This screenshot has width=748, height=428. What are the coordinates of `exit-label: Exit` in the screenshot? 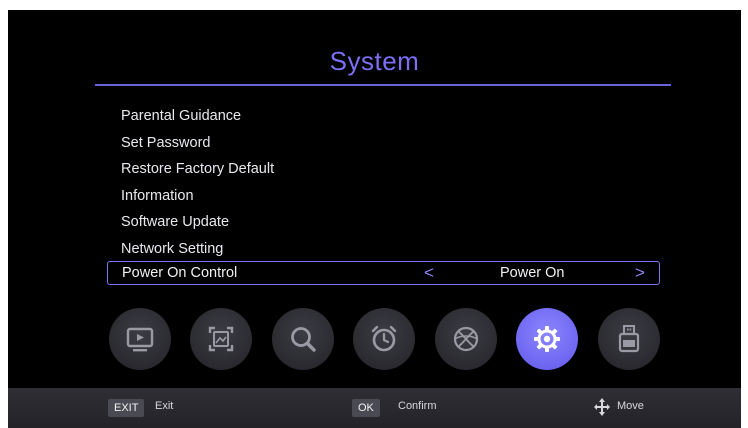 It's located at (164, 406).